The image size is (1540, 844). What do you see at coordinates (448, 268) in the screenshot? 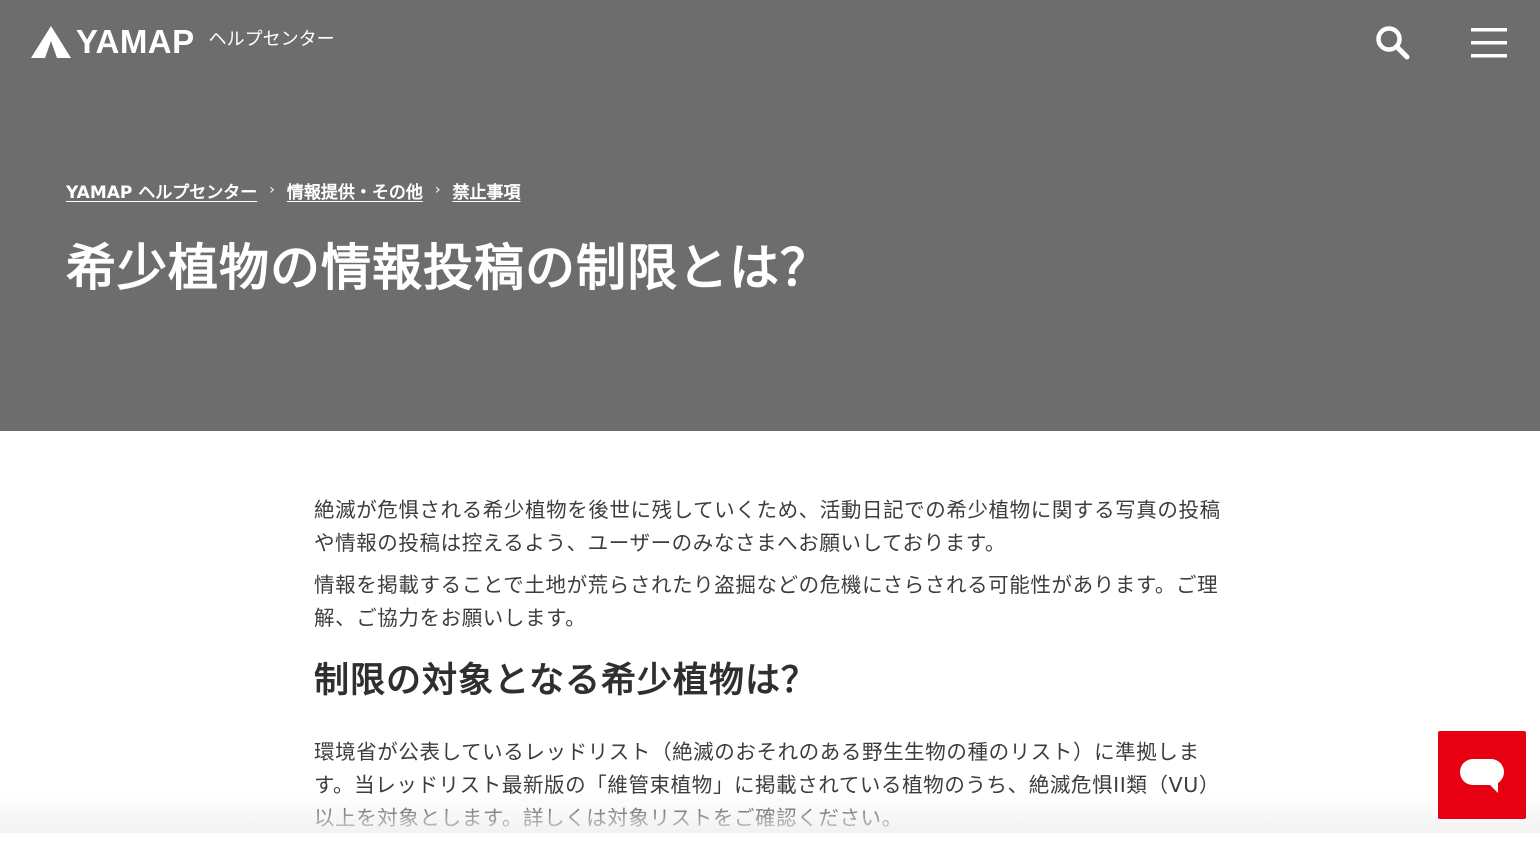
I see `page-title: 希少植物の情報投稿の制限とは？` at bounding box center [448, 268].